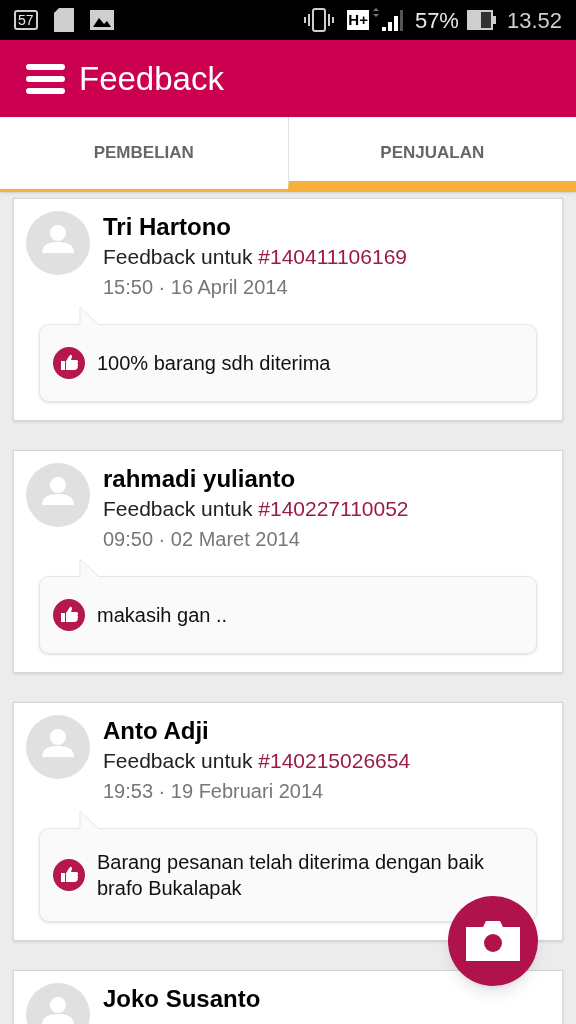  Describe the element at coordinates (214, 791) in the screenshot. I see `feedback-date: 19:53 · 19 Februari 2014` at that location.